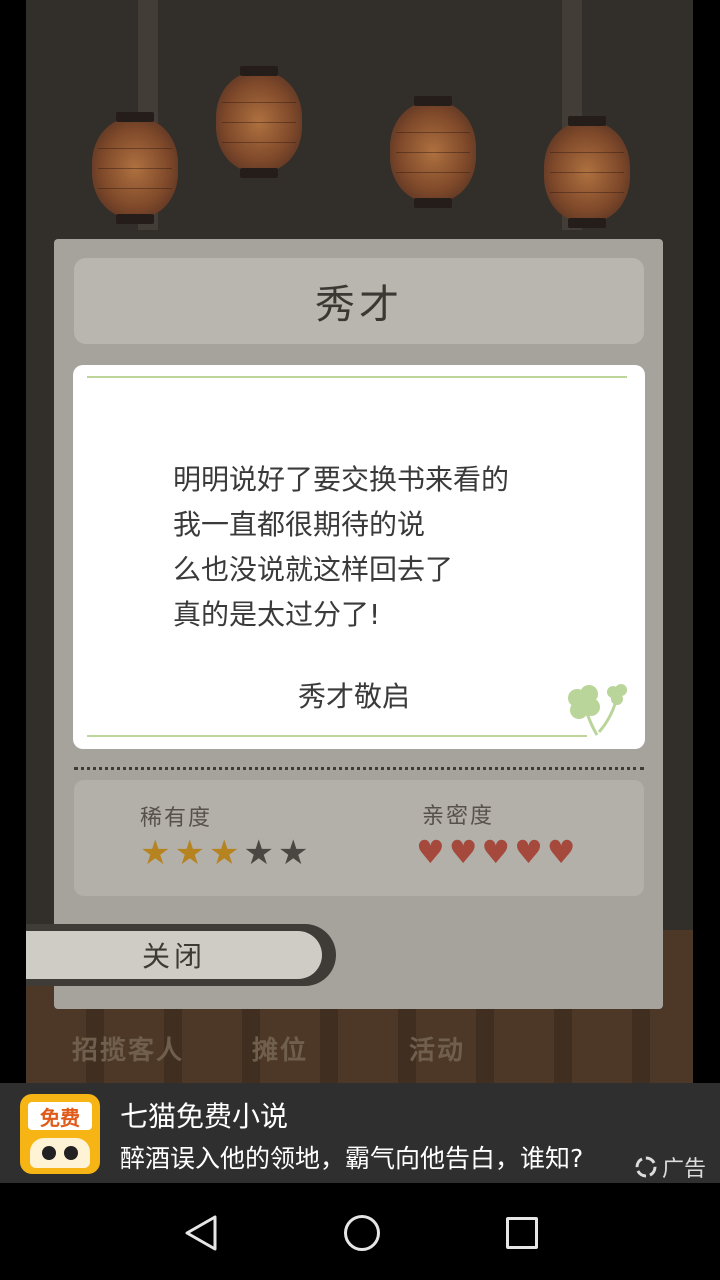  What do you see at coordinates (684, 1169) in the screenshot?
I see `ad-label-text: 广告` at bounding box center [684, 1169].